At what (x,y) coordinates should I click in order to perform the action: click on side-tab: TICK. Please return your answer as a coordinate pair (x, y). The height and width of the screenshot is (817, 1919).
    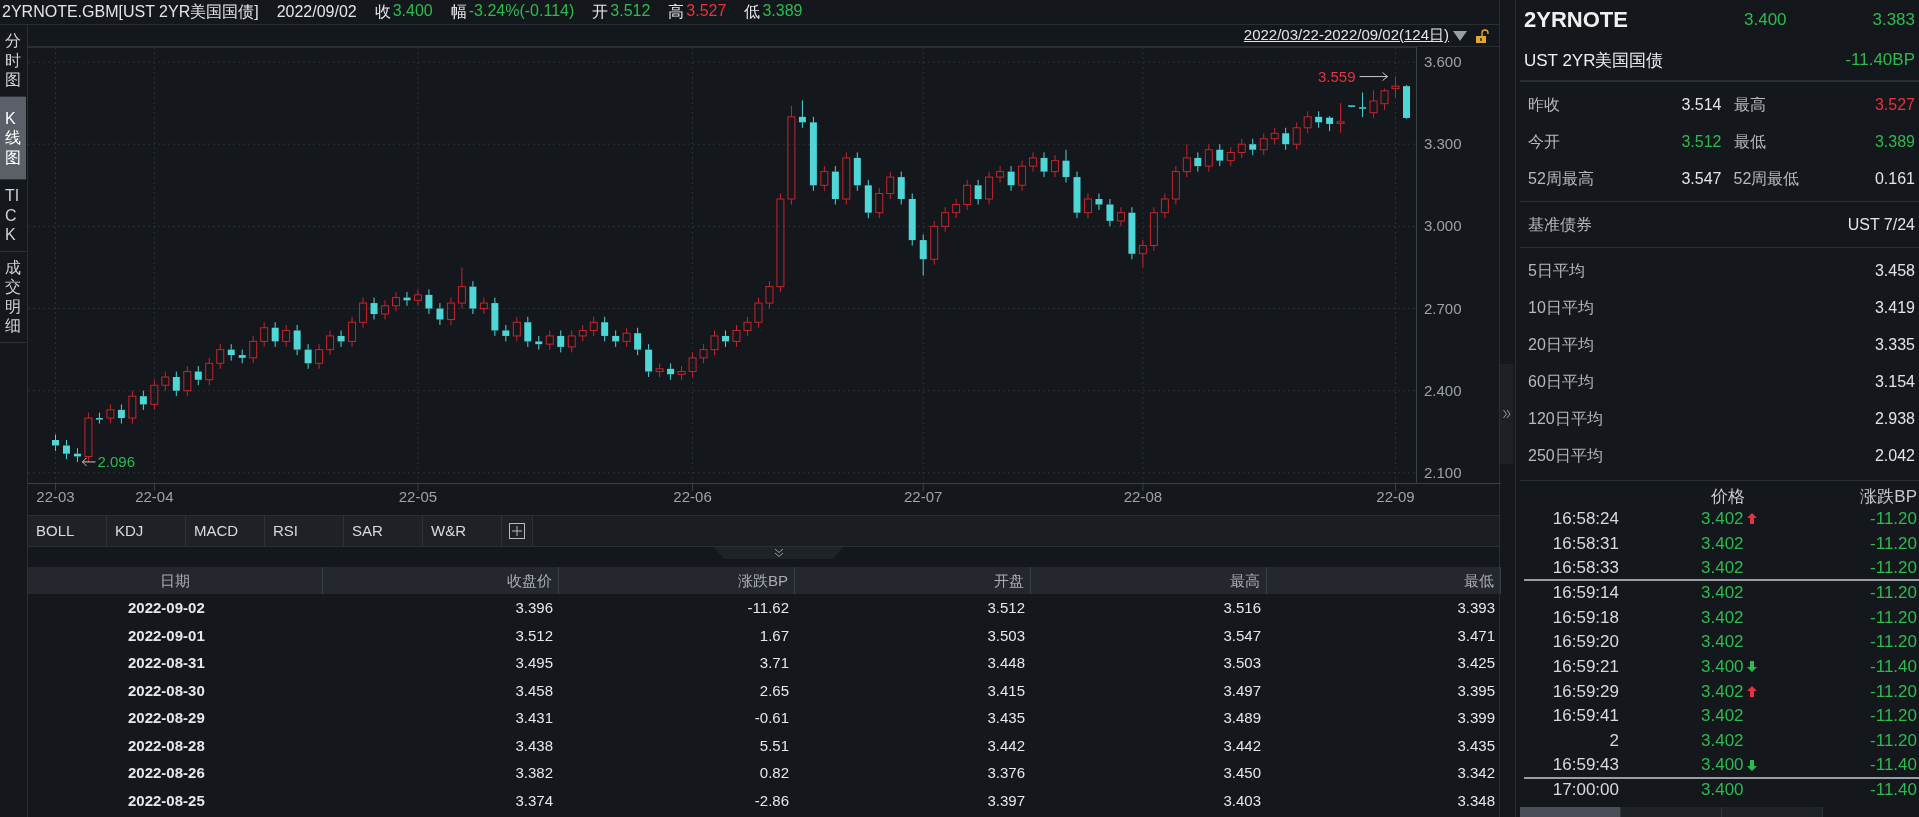
    Looking at the image, I should click on (13, 216).